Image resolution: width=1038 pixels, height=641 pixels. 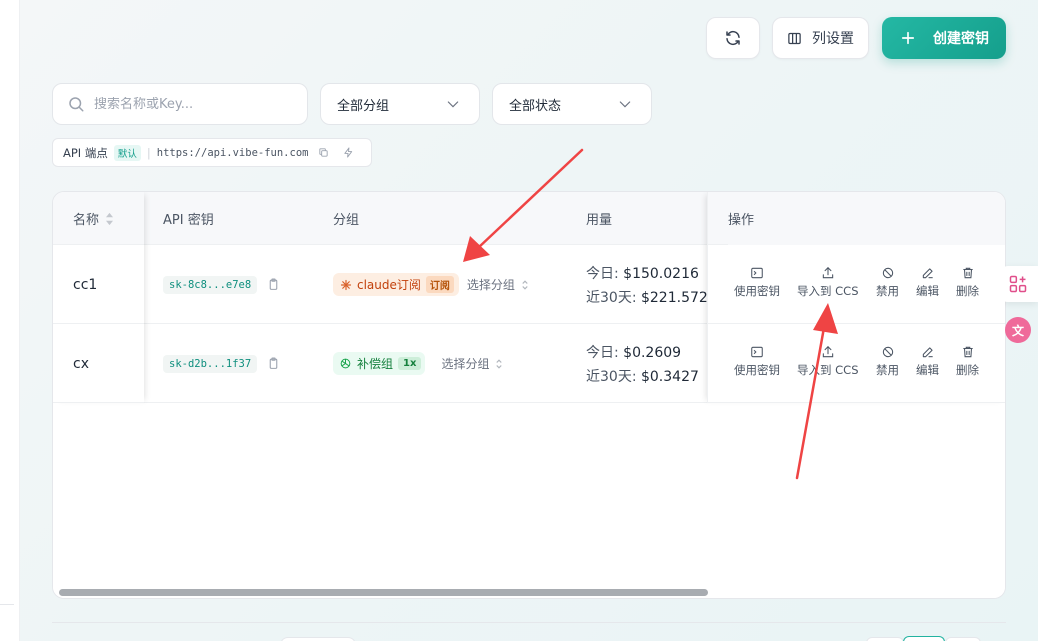 What do you see at coordinates (410, 363) in the screenshot?
I see `group-tag-badge: 1x` at bounding box center [410, 363].